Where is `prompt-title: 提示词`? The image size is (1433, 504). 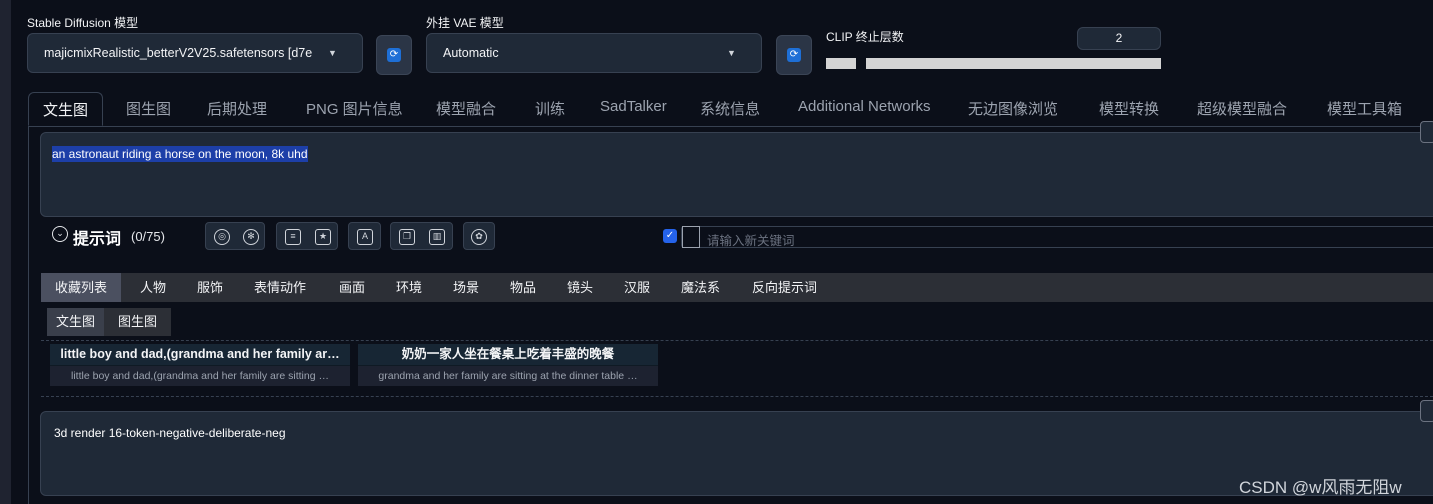
prompt-title: 提示词 is located at coordinates (97, 239).